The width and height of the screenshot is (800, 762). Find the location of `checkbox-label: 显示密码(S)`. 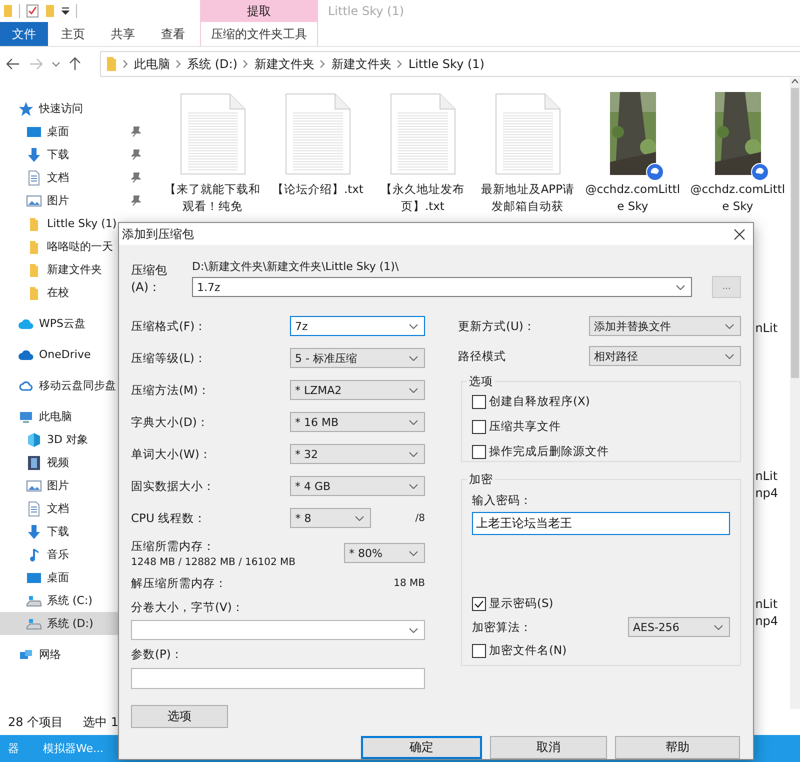

checkbox-label: 显示密码(S) is located at coordinates (521, 603).